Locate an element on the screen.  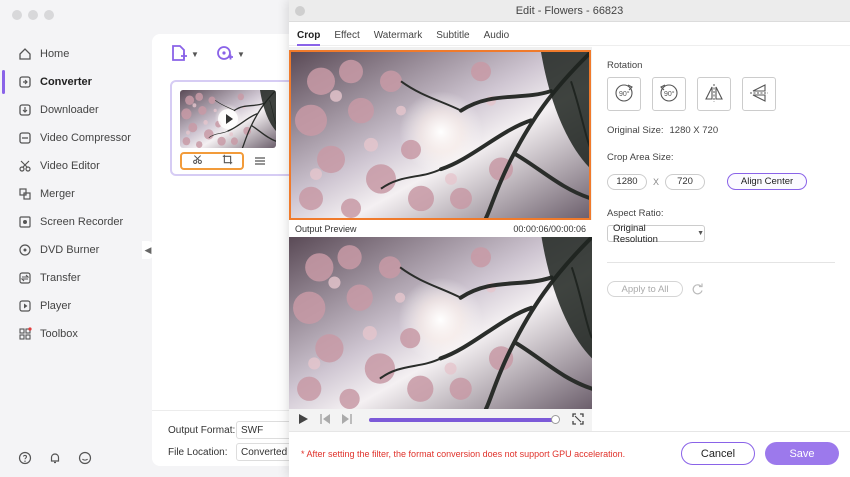
tab-watermark: Watermark is located at coordinates (398, 37).